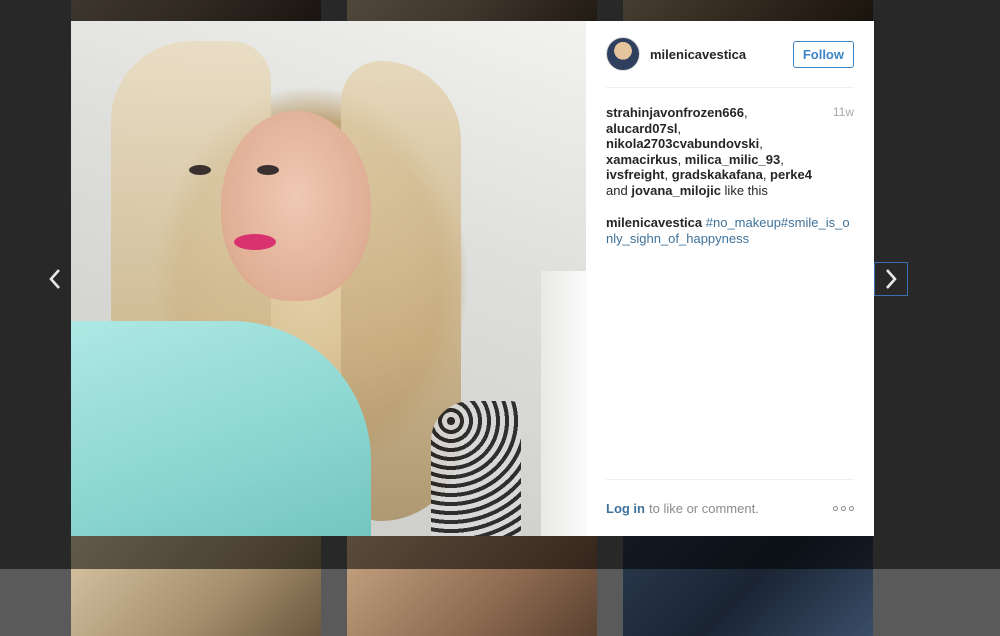 The width and height of the screenshot is (1000, 636). Describe the element at coordinates (625, 508) in the screenshot. I see `login-link: Log in` at that location.